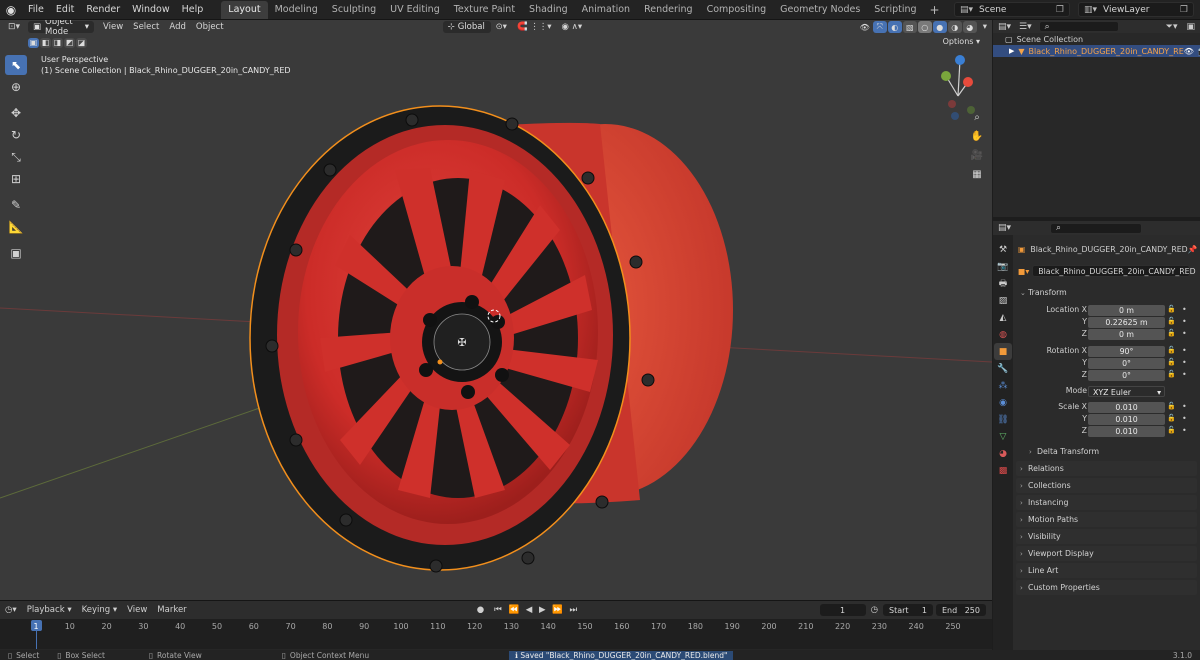 The image size is (1200, 660). Describe the element at coordinates (1106, 570) in the screenshot. I see `line-art-panel-header: › Line Art` at that location.